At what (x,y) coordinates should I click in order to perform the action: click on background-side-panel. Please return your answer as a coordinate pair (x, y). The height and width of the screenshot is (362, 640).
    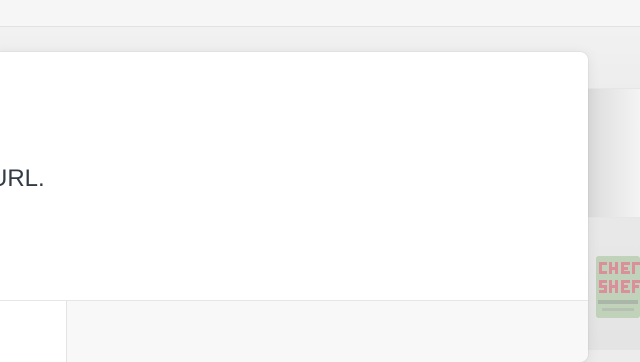
    Looking at the image, I should click on (614, 153).